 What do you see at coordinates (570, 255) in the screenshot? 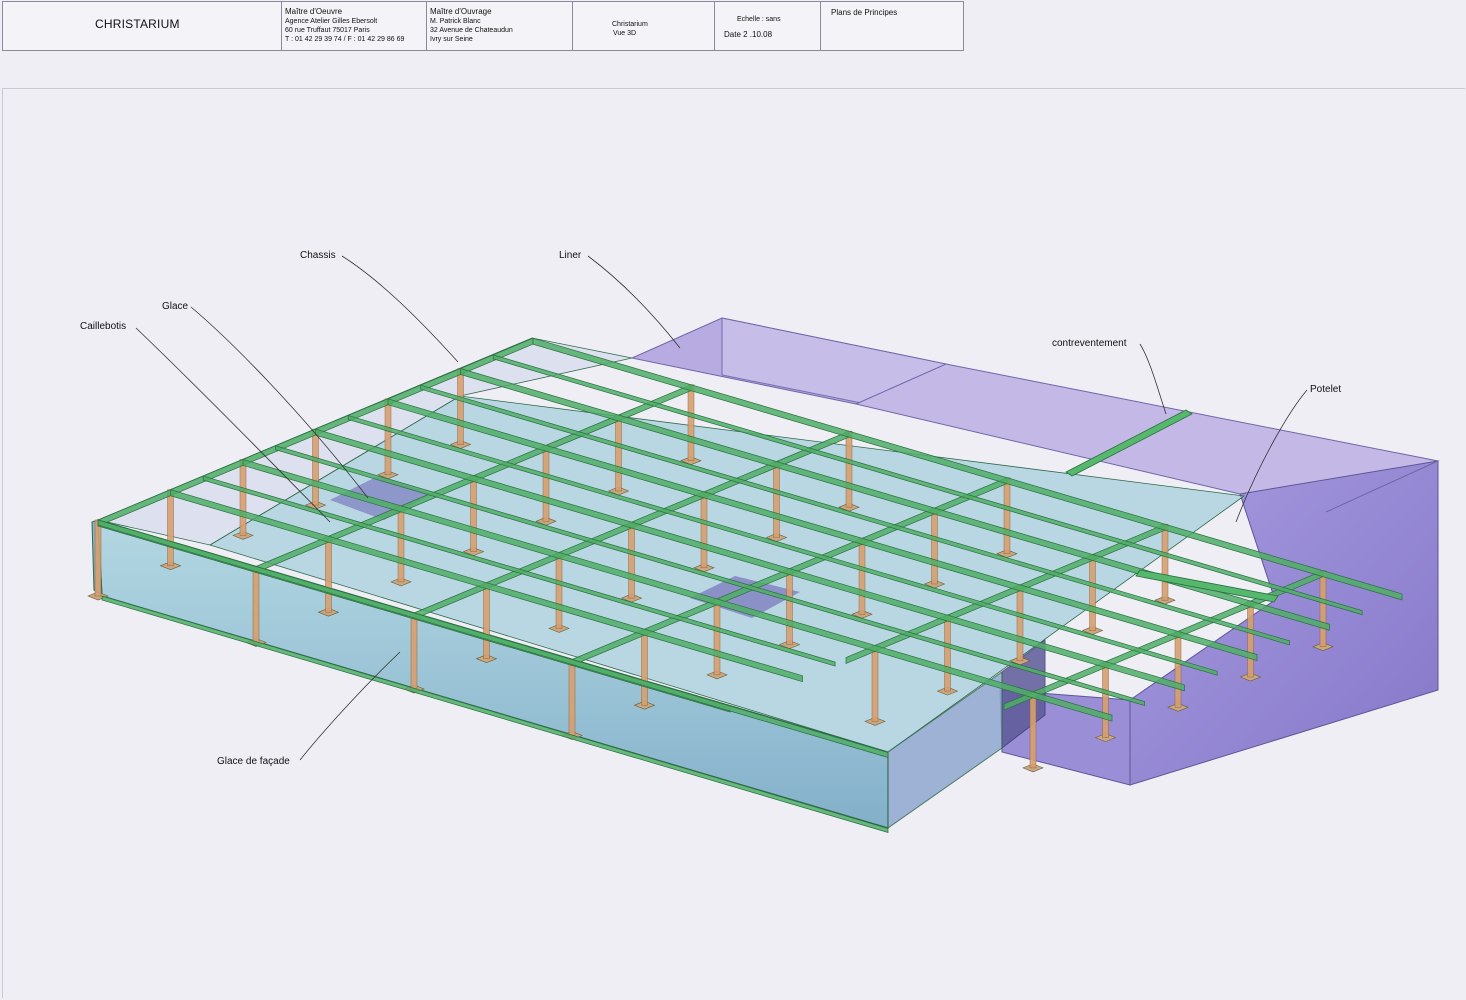
I see `label-liner: Liner` at bounding box center [570, 255].